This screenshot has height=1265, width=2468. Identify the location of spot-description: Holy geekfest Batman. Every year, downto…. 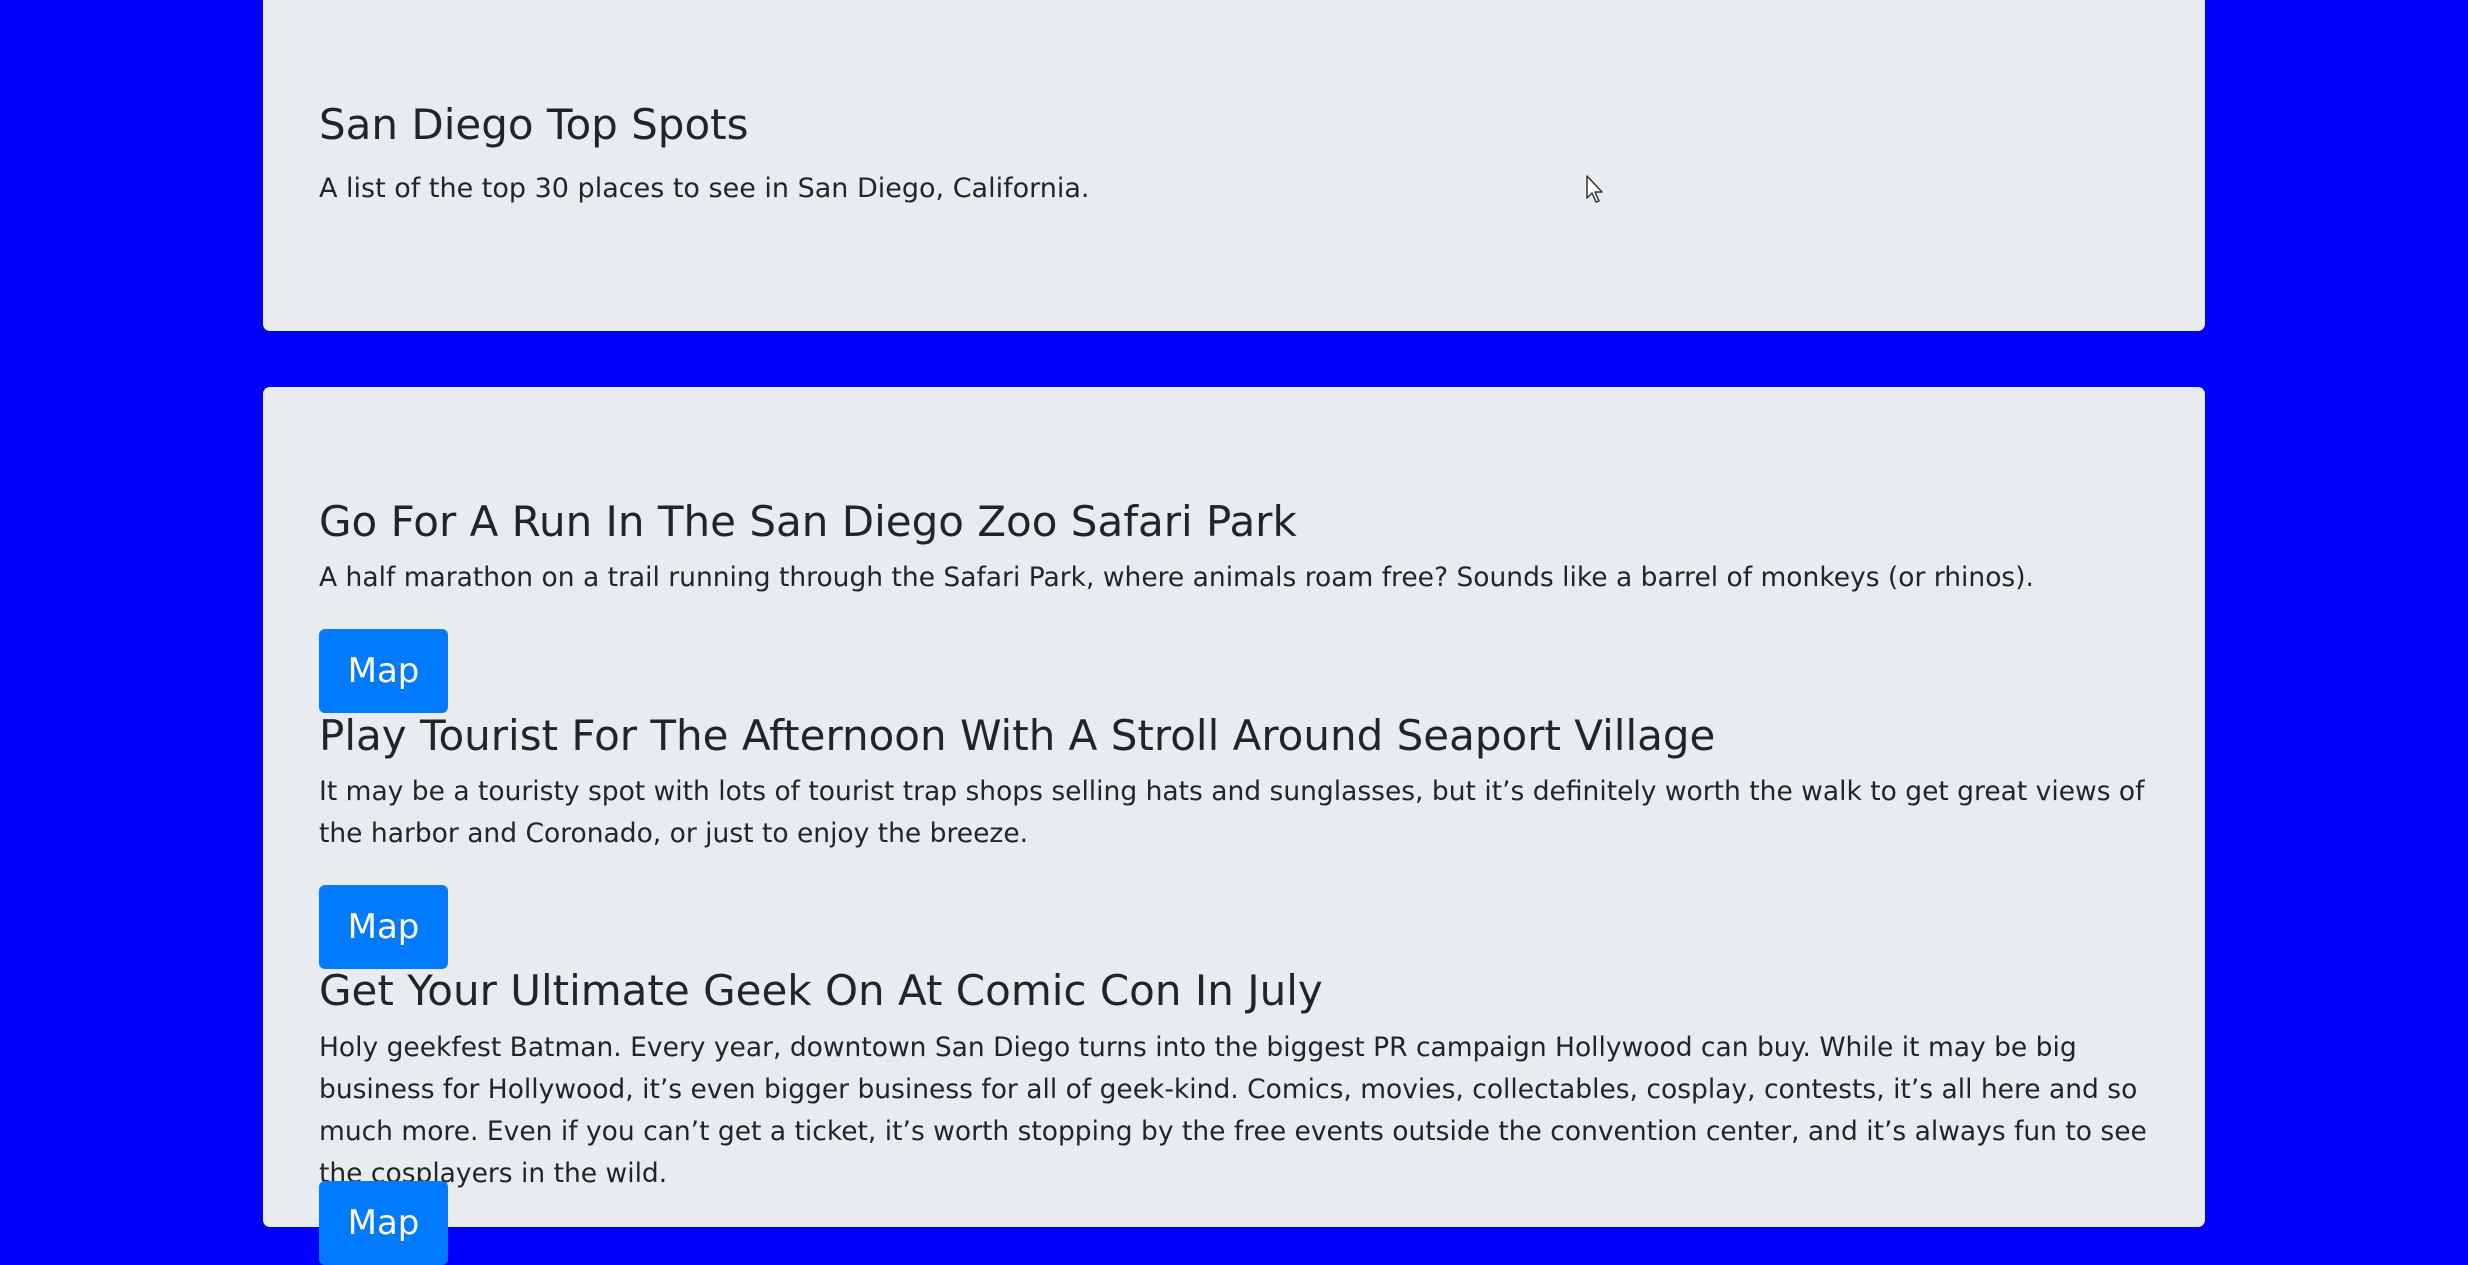
(1233, 1110).